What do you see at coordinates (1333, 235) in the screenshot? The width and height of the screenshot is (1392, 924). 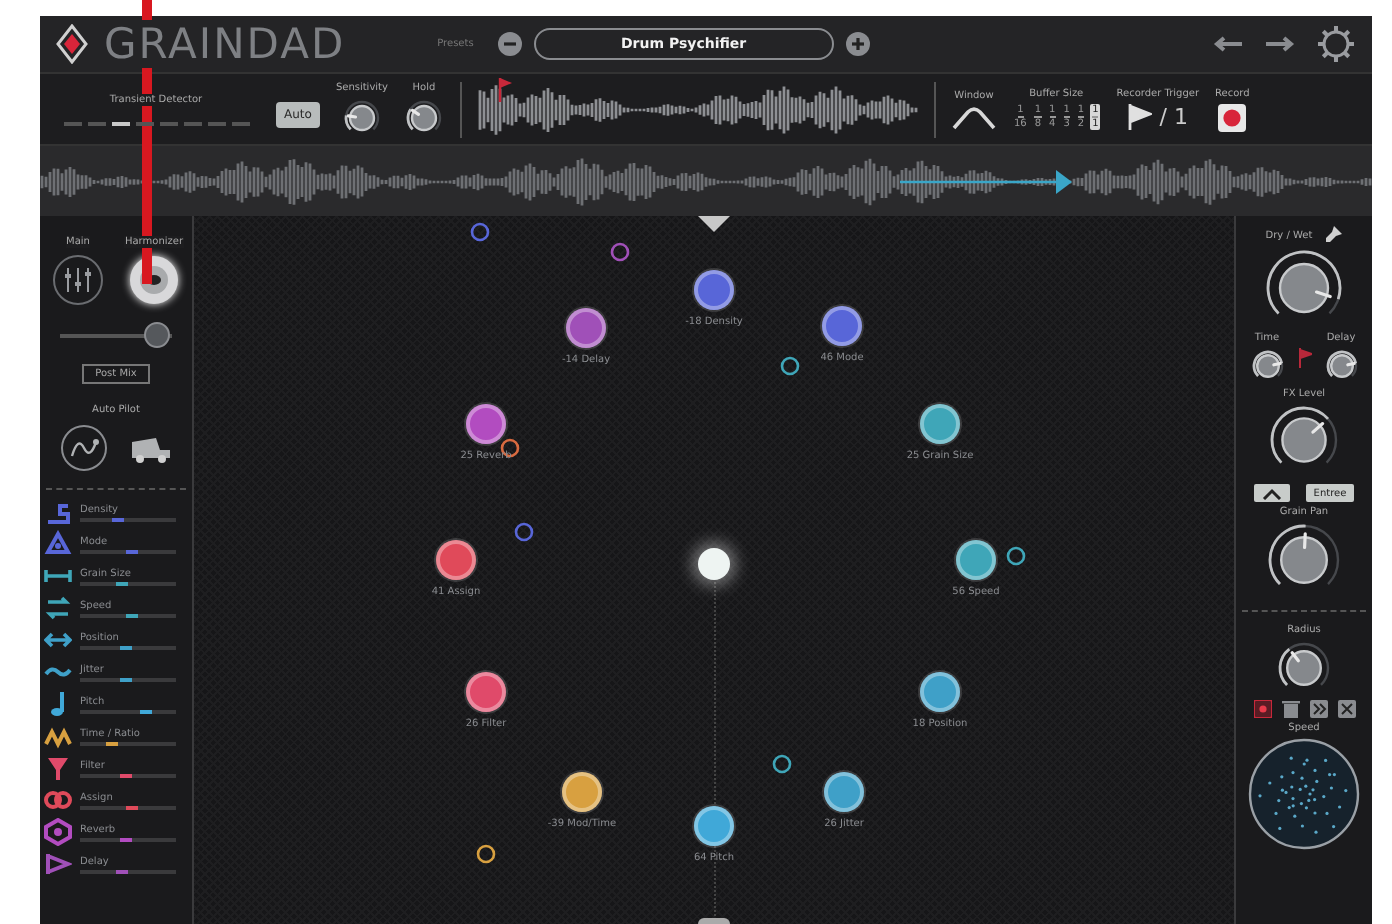 I see `pin-icon` at bounding box center [1333, 235].